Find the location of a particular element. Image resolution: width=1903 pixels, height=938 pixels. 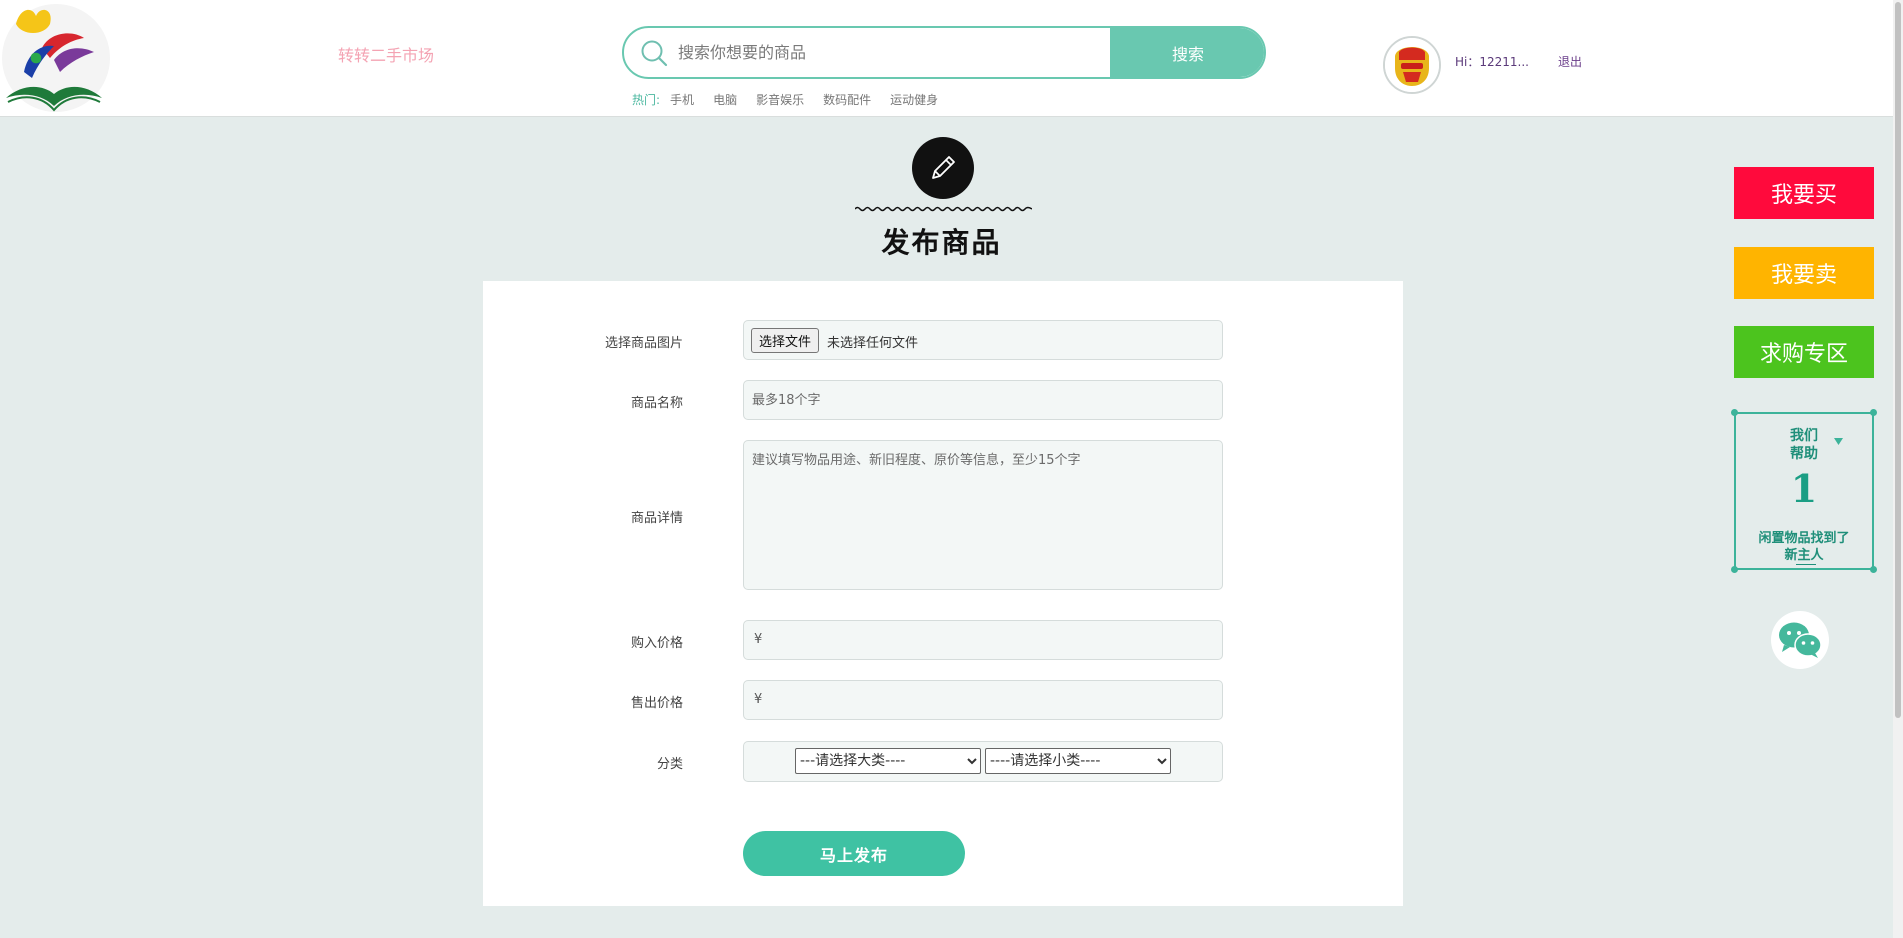

title-wave-divider is located at coordinates (943, 209).